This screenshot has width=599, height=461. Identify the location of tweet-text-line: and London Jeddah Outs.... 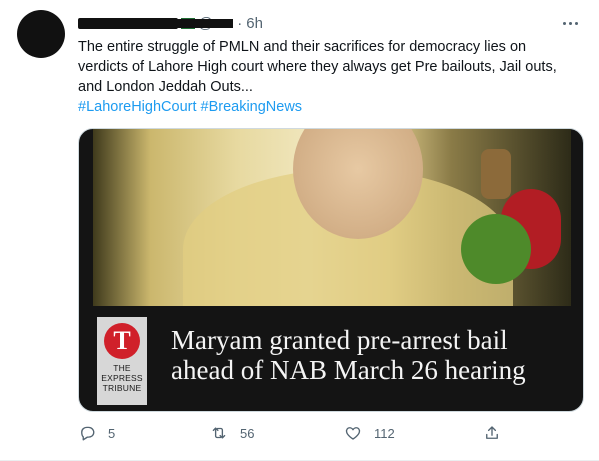
(165, 87).